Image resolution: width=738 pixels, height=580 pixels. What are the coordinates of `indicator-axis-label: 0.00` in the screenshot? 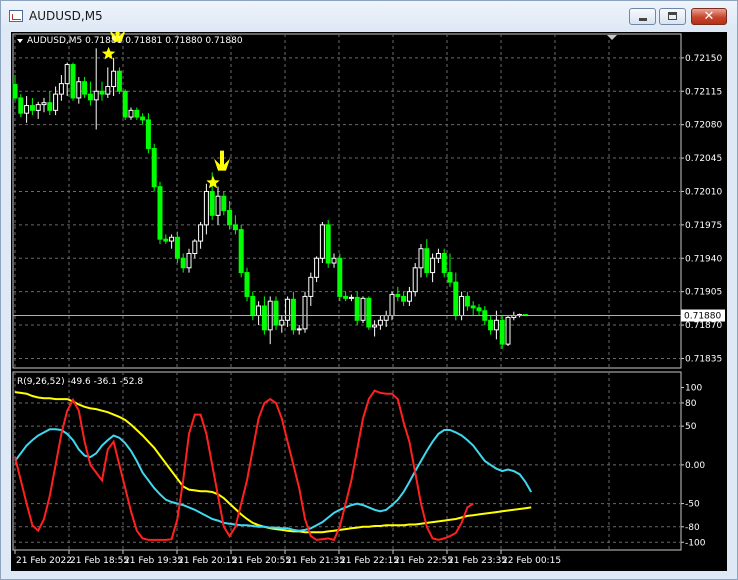 It's located at (695, 466).